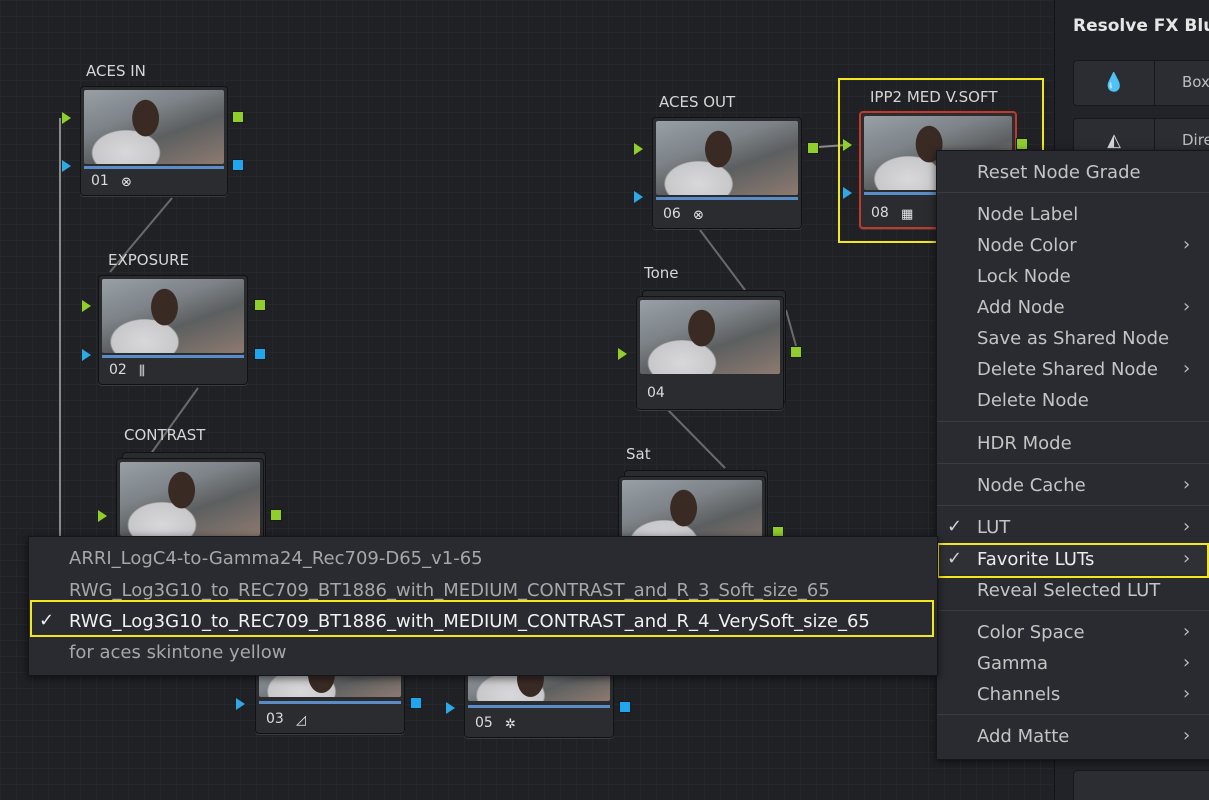 Image resolution: width=1209 pixels, height=800 pixels. Describe the element at coordinates (1073, 694) in the screenshot. I see `menu-item-channels: Channels ›` at that location.